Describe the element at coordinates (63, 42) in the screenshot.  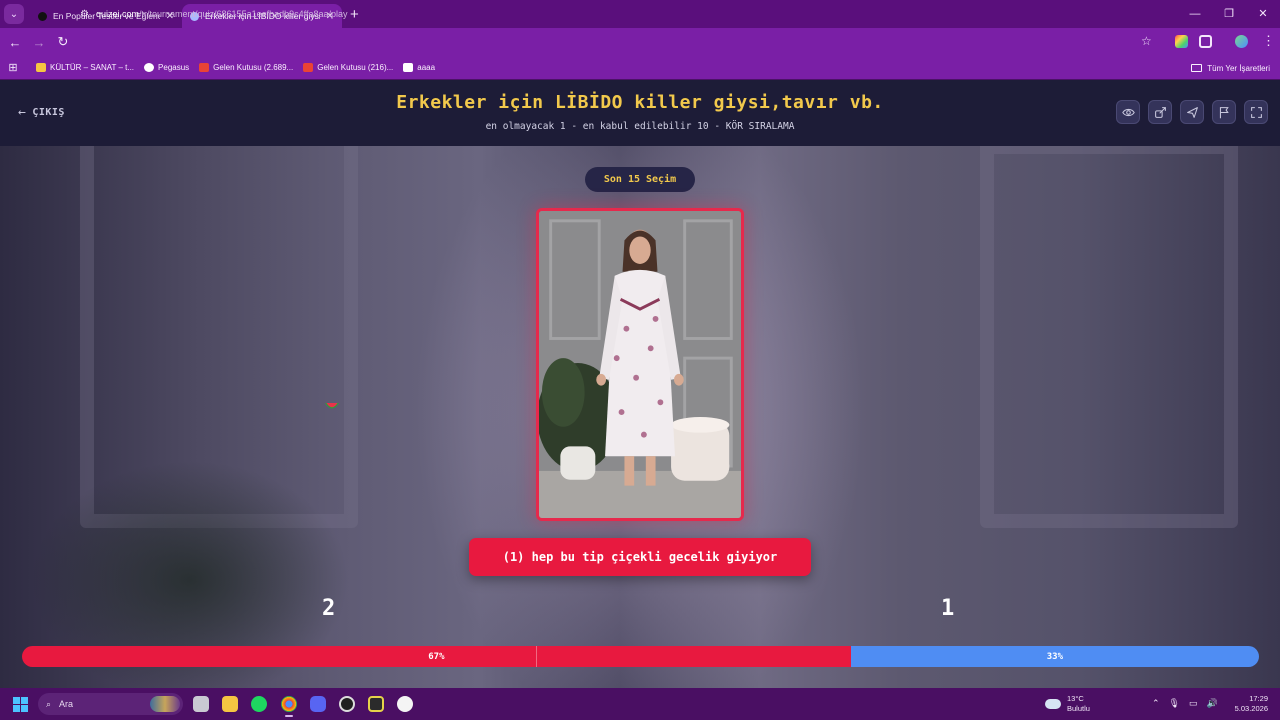
I see `reload-icon: ↻` at that location.